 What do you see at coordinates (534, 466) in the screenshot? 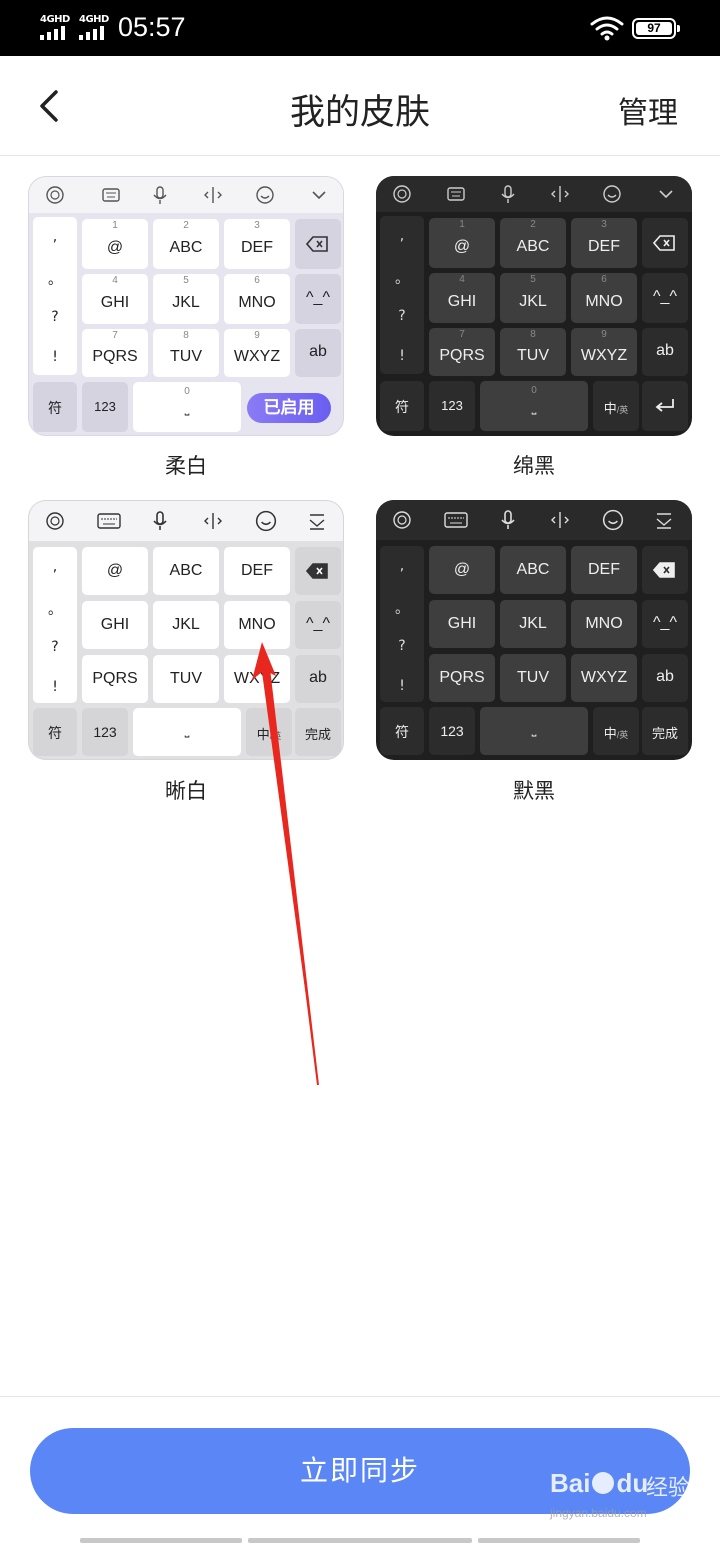
I see `skin-name-soft-black: 绵黑` at bounding box center [534, 466].